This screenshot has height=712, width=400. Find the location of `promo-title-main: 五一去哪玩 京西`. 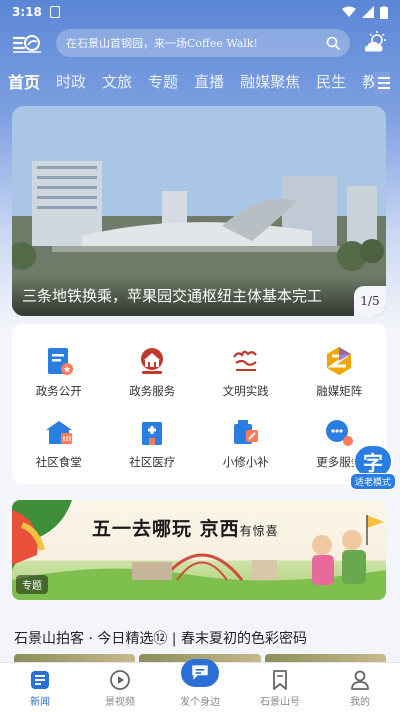

promo-title-main: 五一去哪玩 京西 is located at coordinates (166, 529).